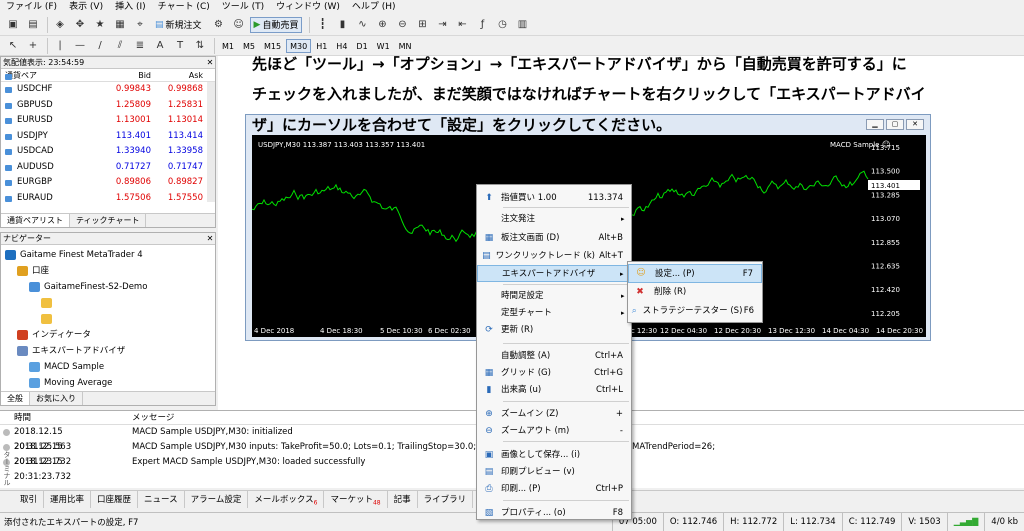  Describe the element at coordinates (140, 25) in the screenshot. I see `tester-icon: ⌖` at that location.